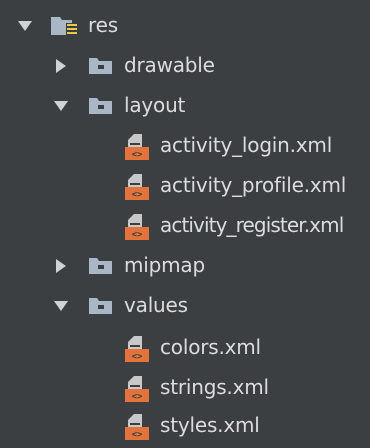 This screenshot has height=448, width=370. What do you see at coordinates (210, 347) in the screenshot?
I see `tree-file-label: colors.xml` at bounding box center [210, 347].